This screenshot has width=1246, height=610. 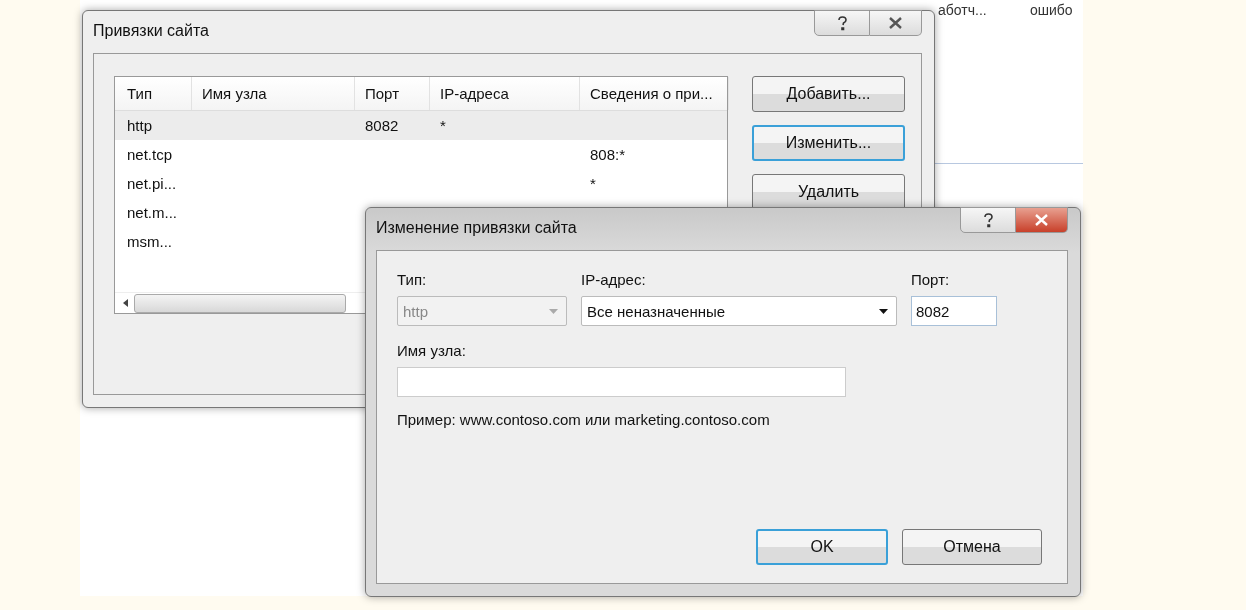 I want to click on table-cell-text: net.tcp, so click(x=150, y=154).